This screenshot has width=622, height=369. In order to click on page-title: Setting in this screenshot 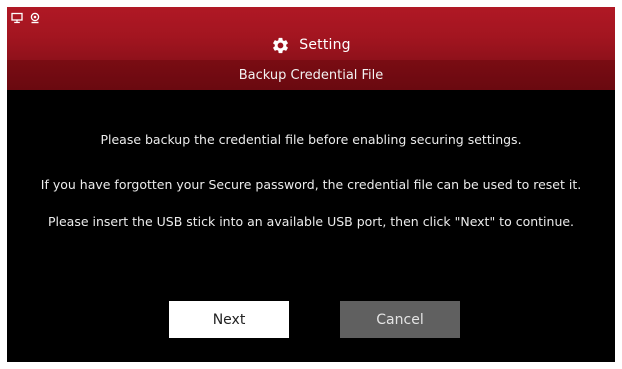, I will do `click(325, 45)`.